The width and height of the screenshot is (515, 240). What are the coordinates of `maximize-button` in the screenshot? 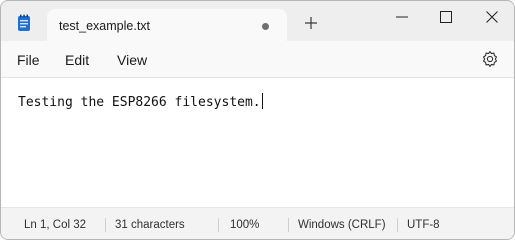 It's located at (446, 17).